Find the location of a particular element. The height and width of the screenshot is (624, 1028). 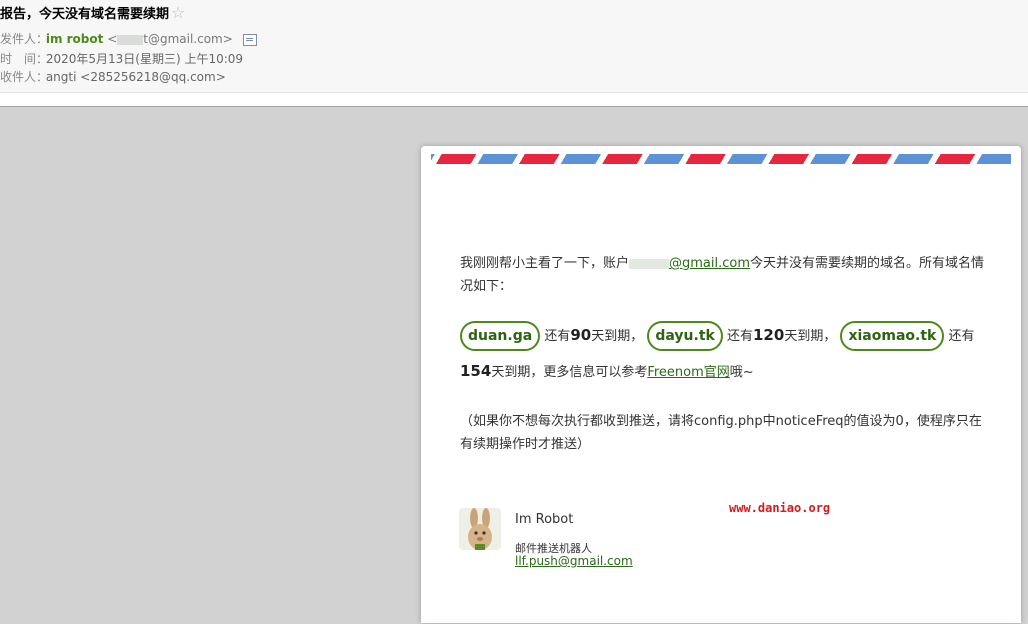

sender-email-suffix: t@gmail.com> is located at coordinates (188, 39).